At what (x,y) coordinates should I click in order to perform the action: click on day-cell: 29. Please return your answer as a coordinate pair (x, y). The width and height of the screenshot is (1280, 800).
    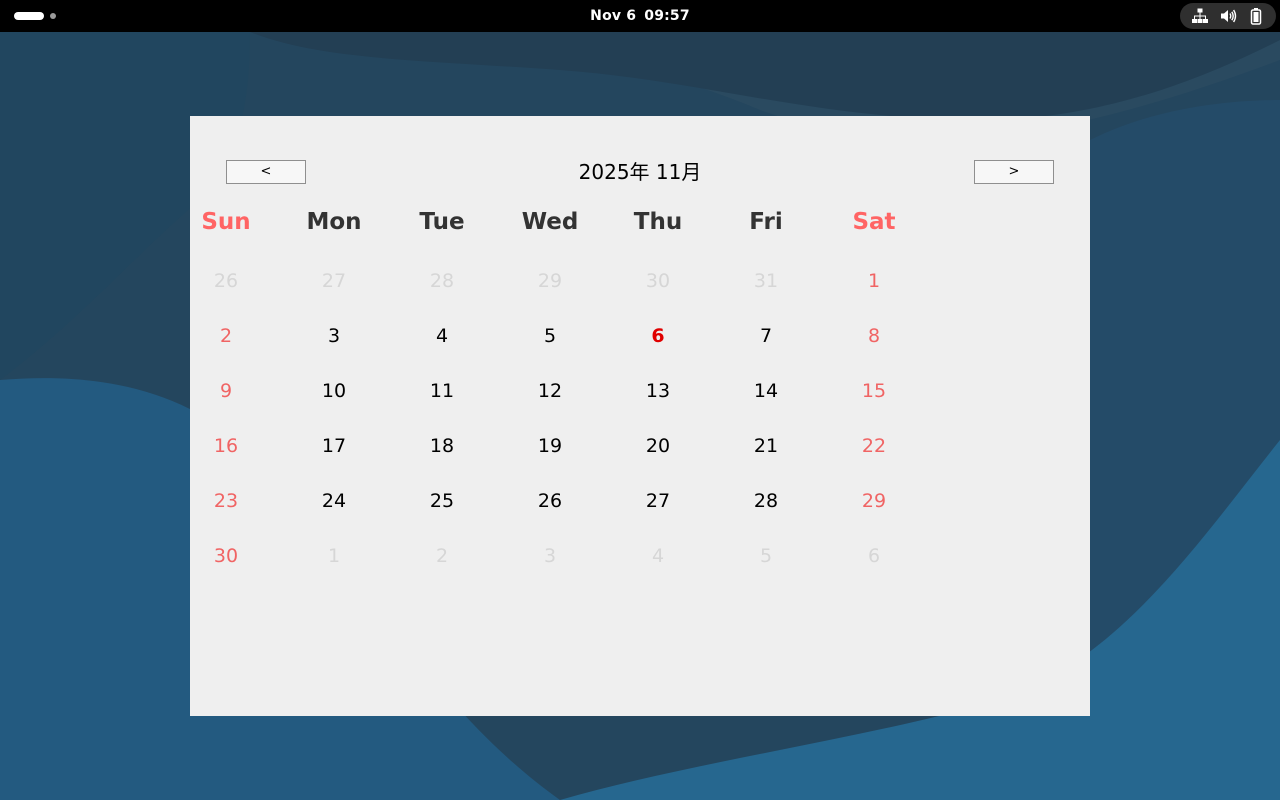
    Looking at the image, I should click on (874, 501).